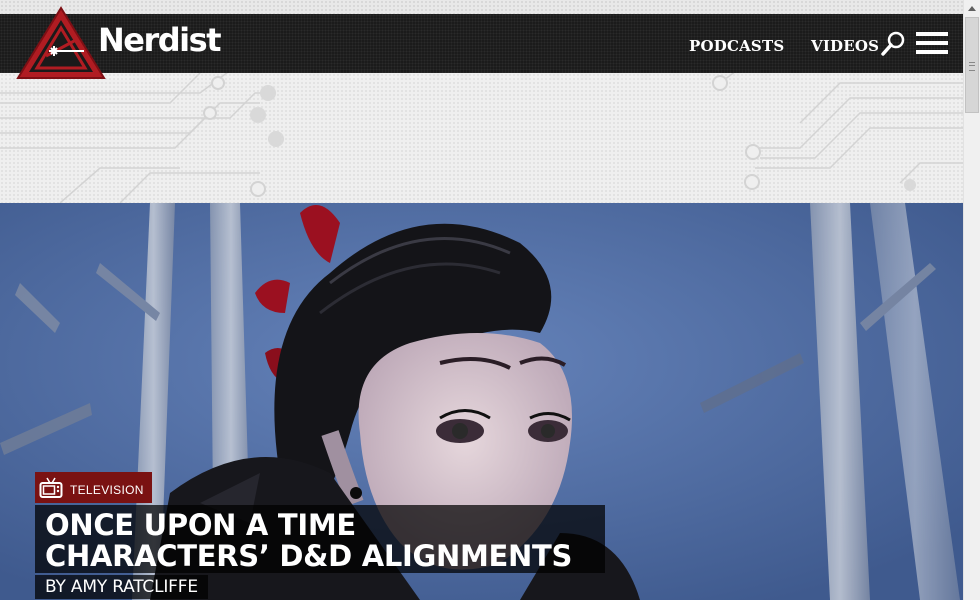 This screenshot has height=600, width=980. I want to click on vertical-scrollbar, so click(971, 300).